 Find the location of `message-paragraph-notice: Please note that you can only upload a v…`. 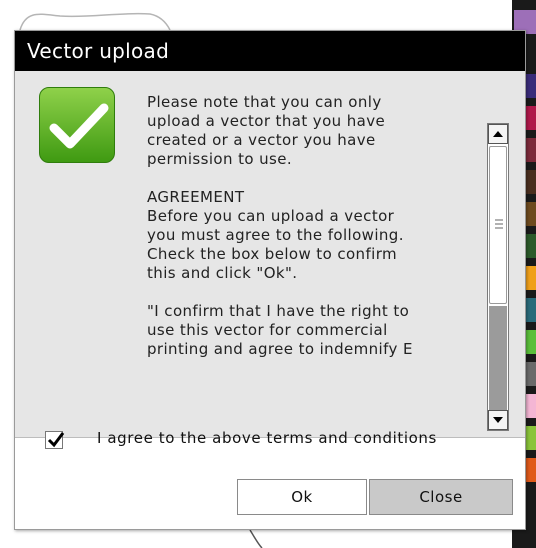

message-paragraph-notice: Please note that you can only upload a v… is located at coordinates (266, 130).